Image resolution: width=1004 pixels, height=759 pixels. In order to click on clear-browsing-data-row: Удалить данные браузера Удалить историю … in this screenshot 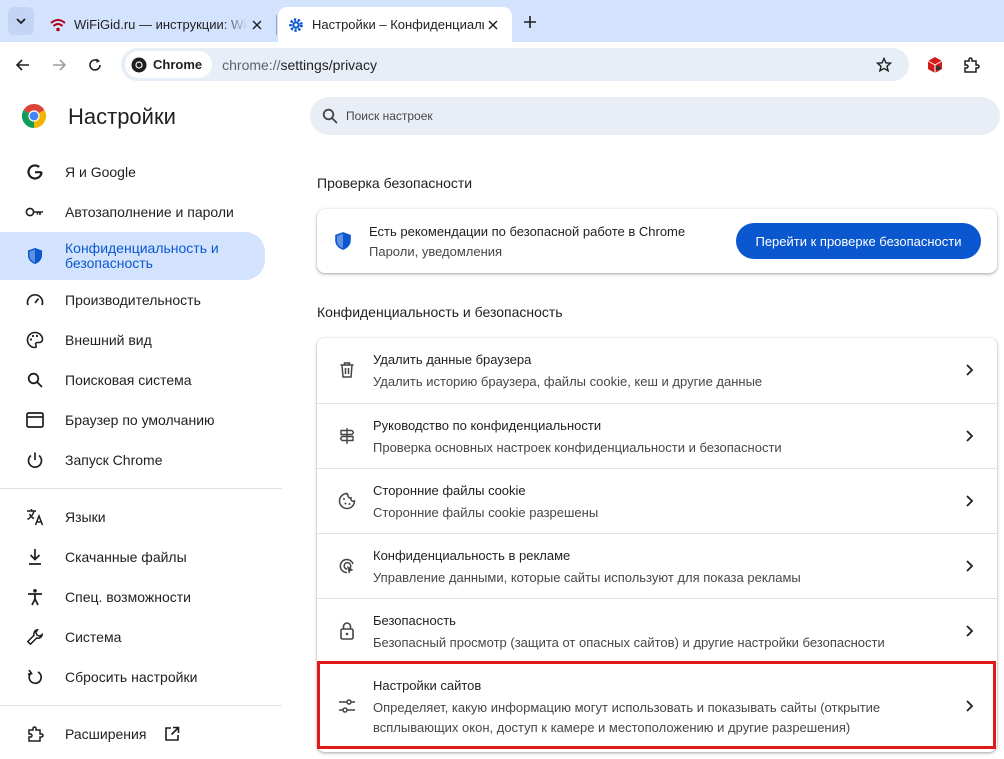, I will do `click(657, 370)`.